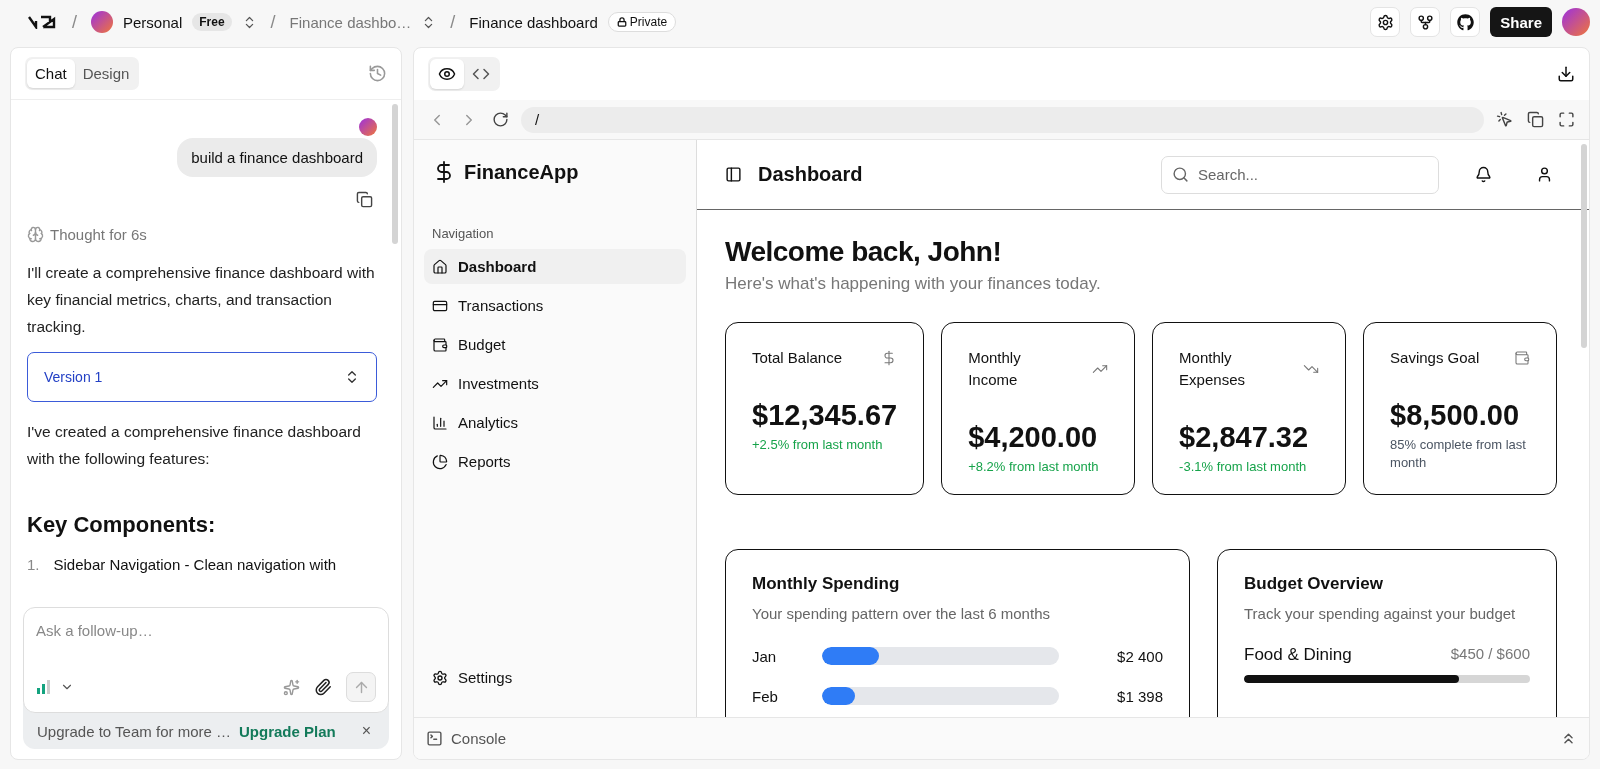  I want to click on nav-item: Analytics, so click(555, 422).